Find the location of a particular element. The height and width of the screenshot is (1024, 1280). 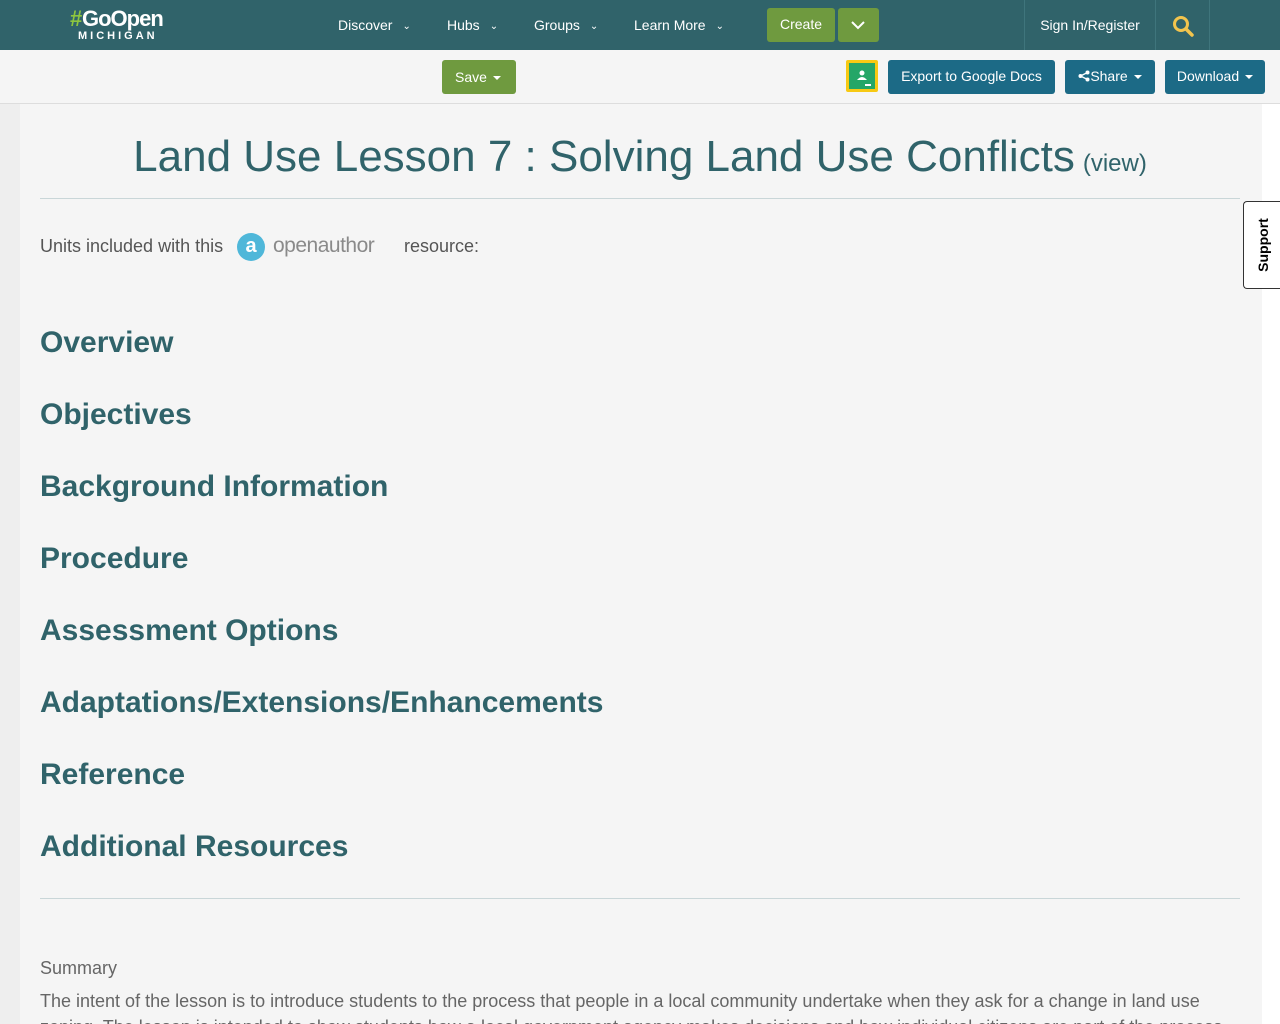

chevron-down-icon is located at coordinates (858, 25).